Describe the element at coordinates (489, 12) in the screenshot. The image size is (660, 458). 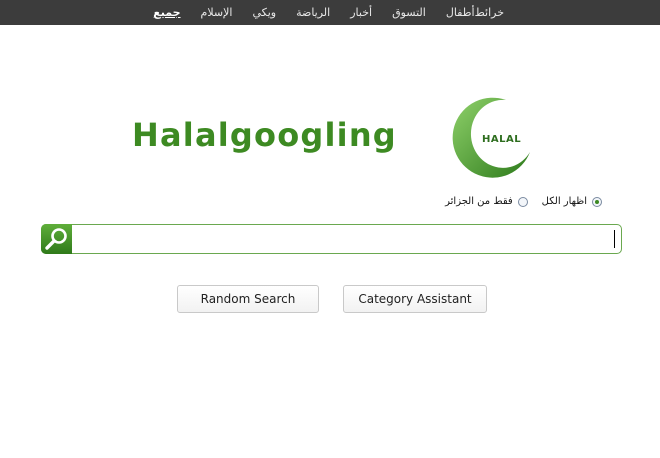
I see `nav-item-maps: خرائط` at that location.